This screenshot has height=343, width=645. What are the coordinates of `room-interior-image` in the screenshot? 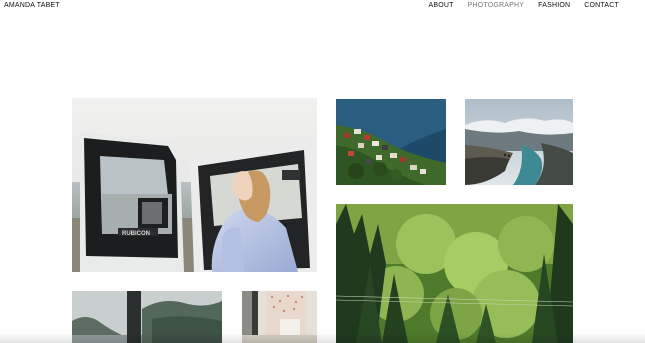 It's located at (279, 317).